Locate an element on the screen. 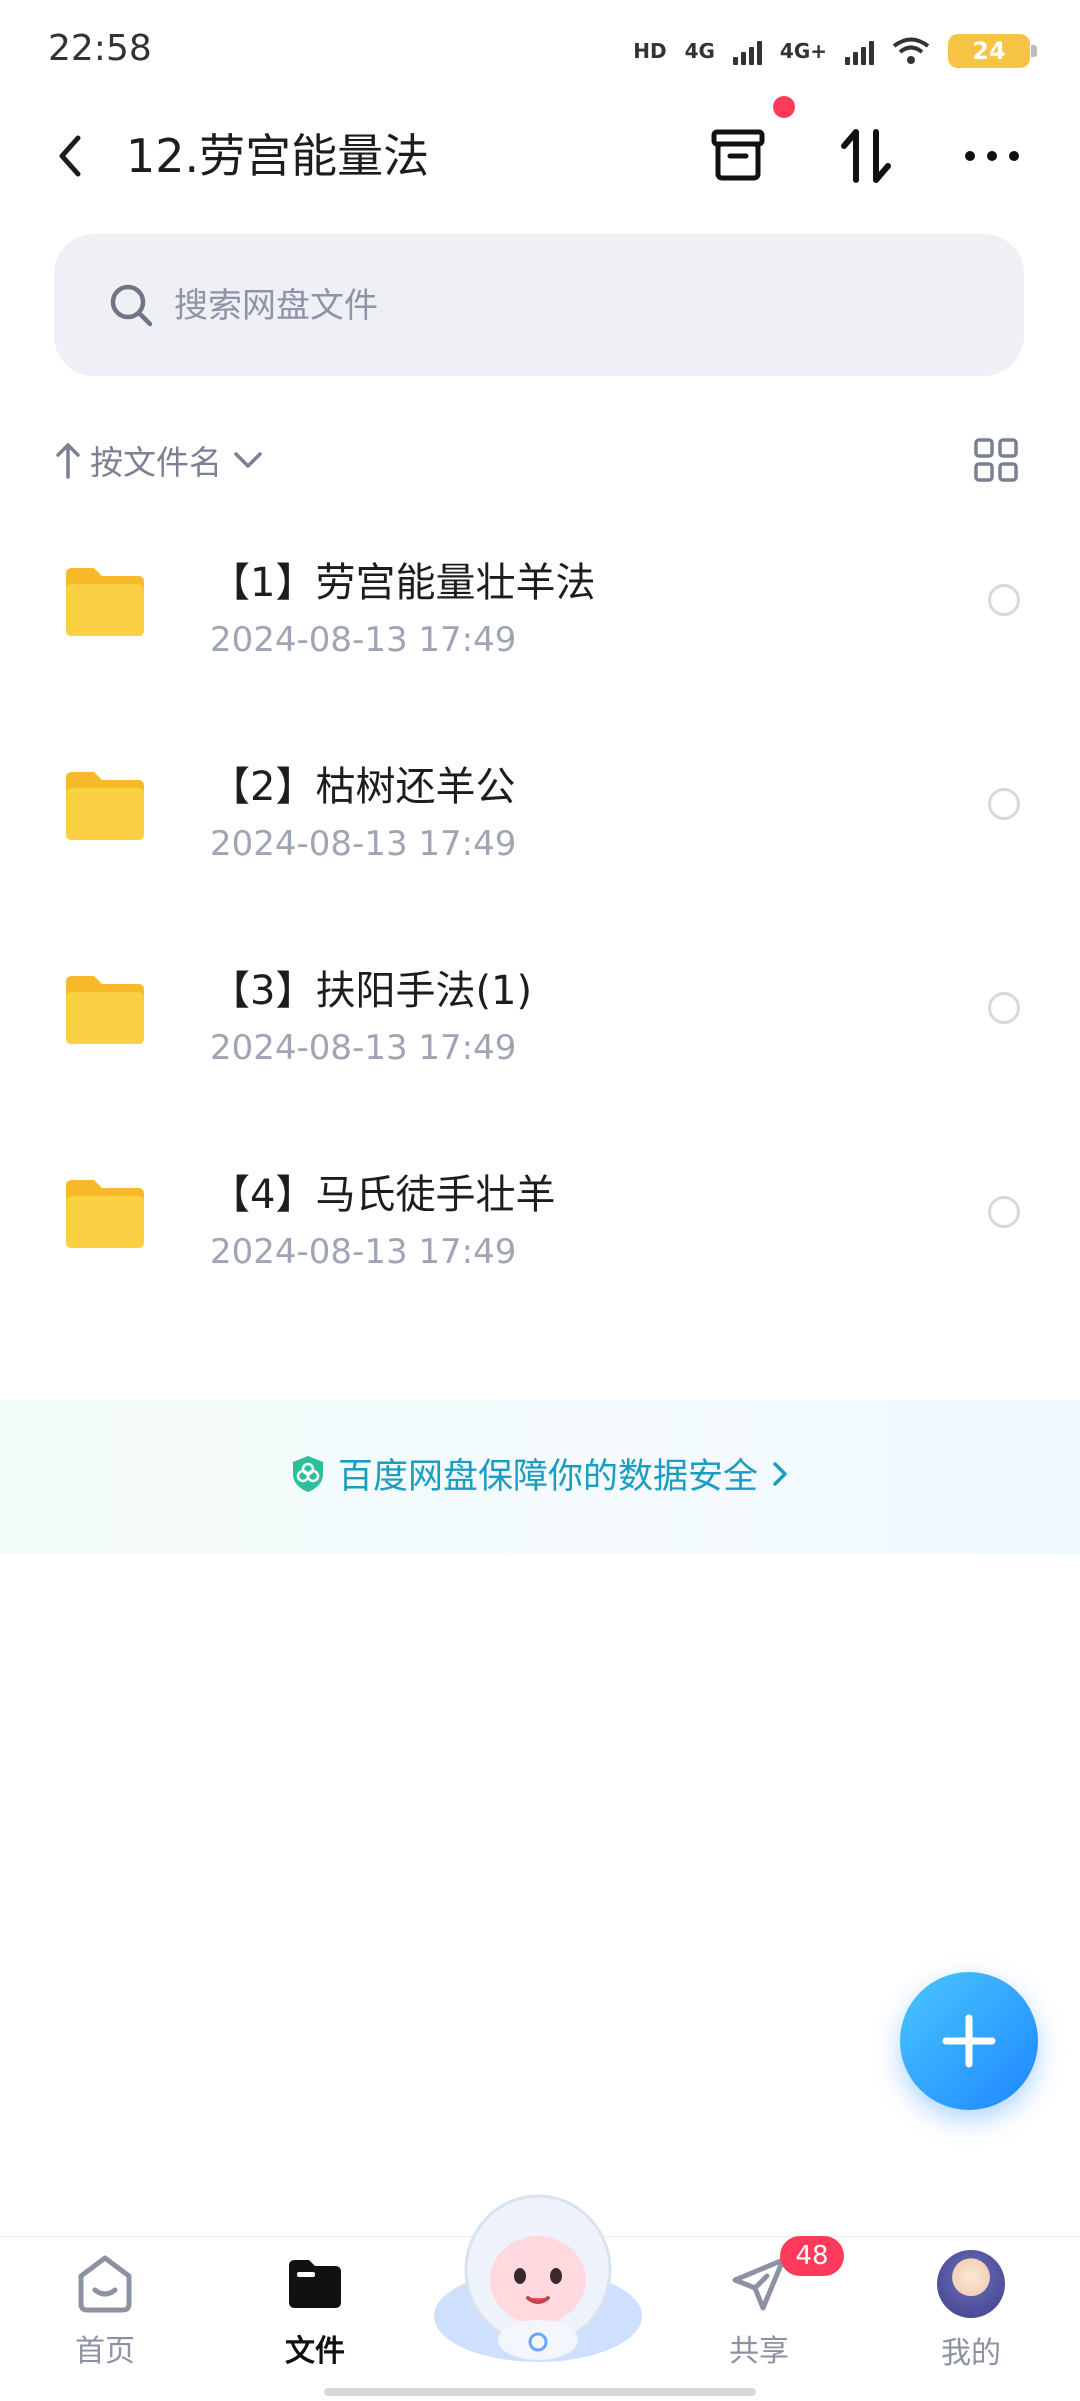 The width and height of the screenshot is (1080, 2401). recycle-bin-icon is located at coordinates (738, 155).